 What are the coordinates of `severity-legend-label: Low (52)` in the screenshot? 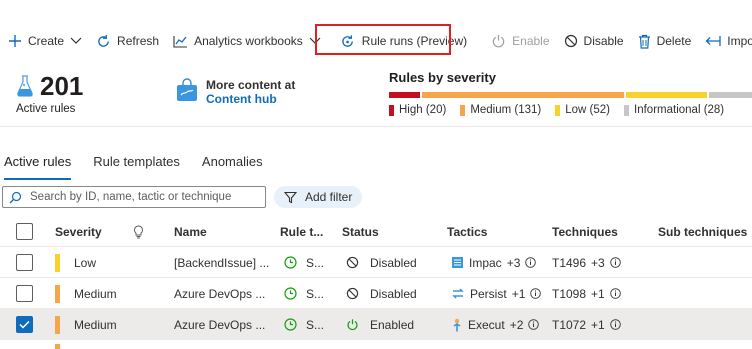 It's located at (588, 110).